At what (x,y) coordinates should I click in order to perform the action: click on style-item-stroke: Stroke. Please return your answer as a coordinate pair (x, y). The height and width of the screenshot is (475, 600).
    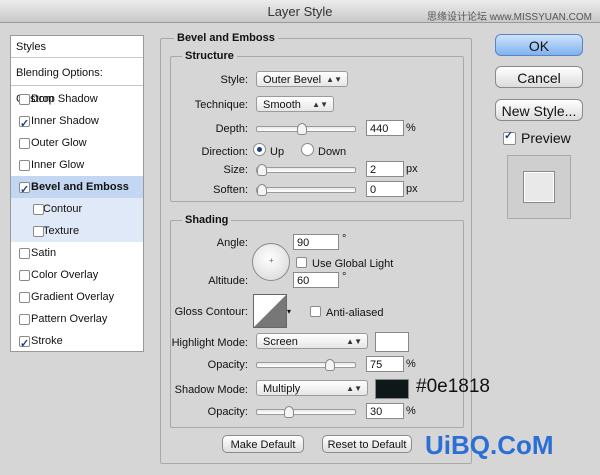
    Looking at the image, I should click on (77, 342).